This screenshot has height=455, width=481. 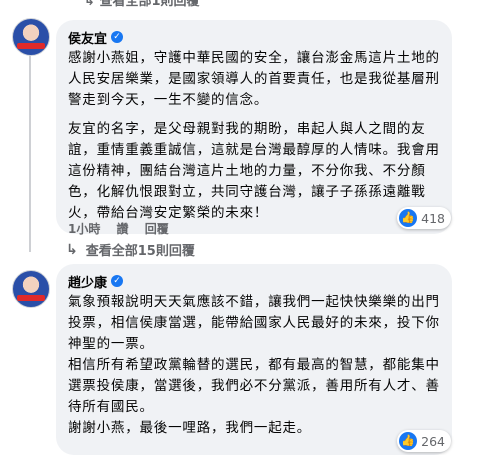 What do you see at coordinates (87, 37) in the screenshot?
I see `author-name: 侯友宜` at bounding box center [87, 37].